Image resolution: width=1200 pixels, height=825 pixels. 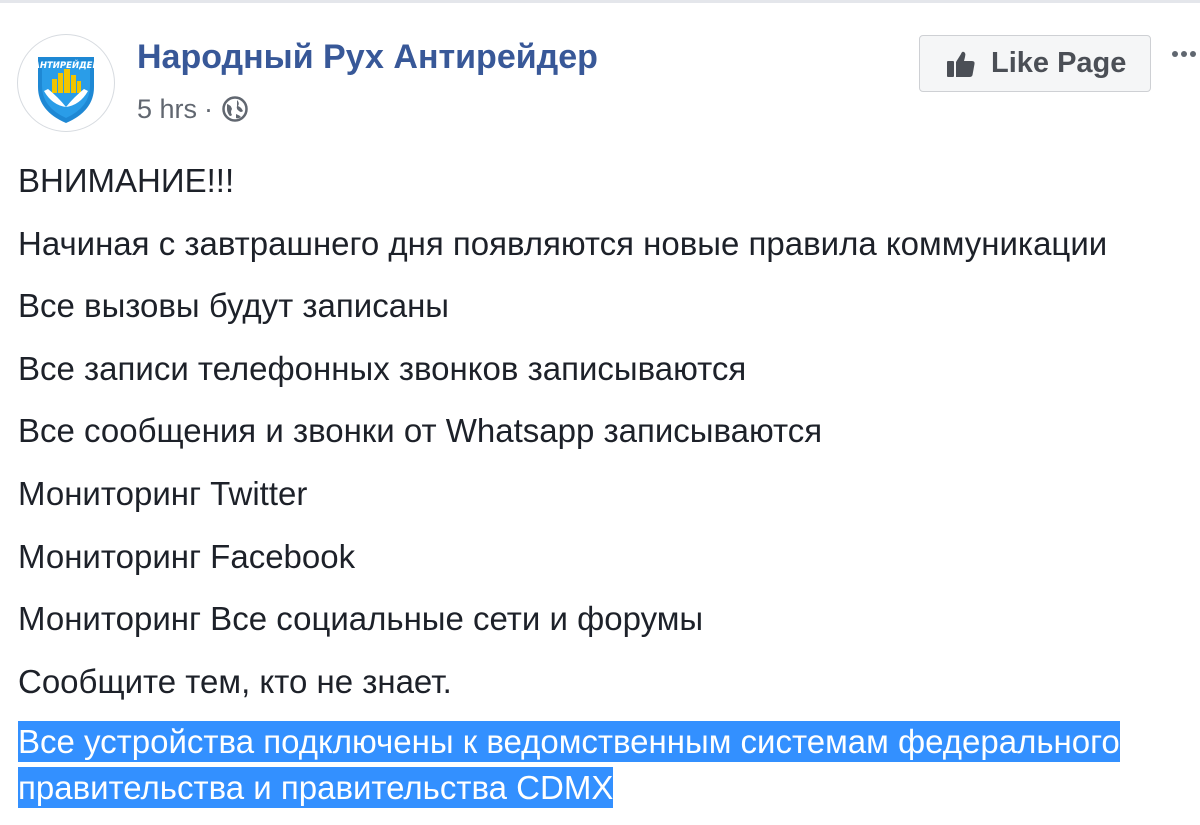 What do you see at coordinates (361, 619) in the screenshot?
I see `post-line: Мониторинг Все социальные сети и форумы` at bounding box center [361, 619].